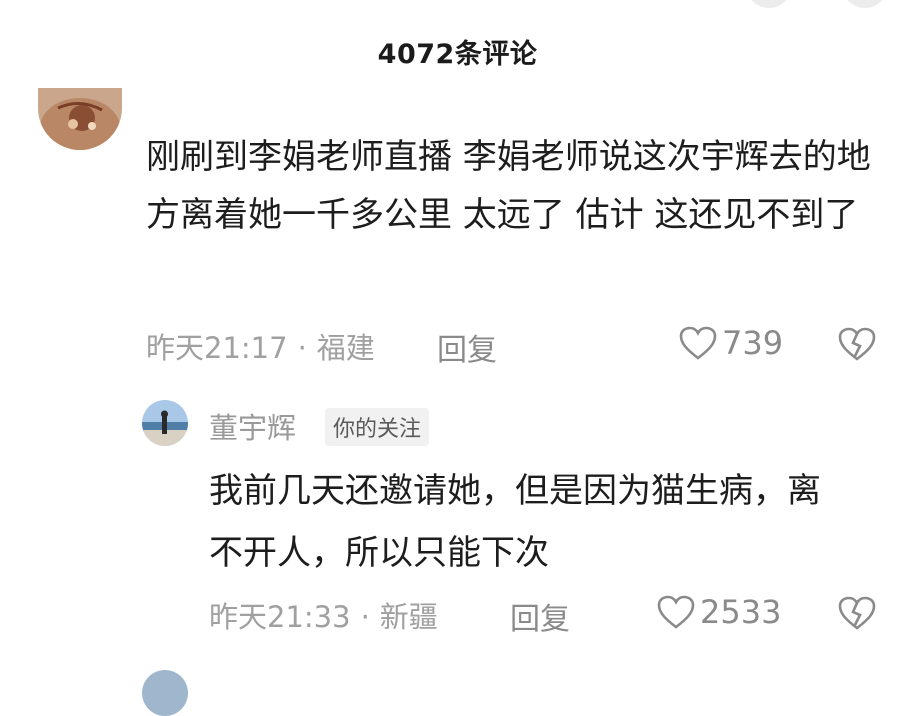  Describe the element at coordinates (280, 617) in the screenshot. I see `reply-time: 昨天21:33` at that location.